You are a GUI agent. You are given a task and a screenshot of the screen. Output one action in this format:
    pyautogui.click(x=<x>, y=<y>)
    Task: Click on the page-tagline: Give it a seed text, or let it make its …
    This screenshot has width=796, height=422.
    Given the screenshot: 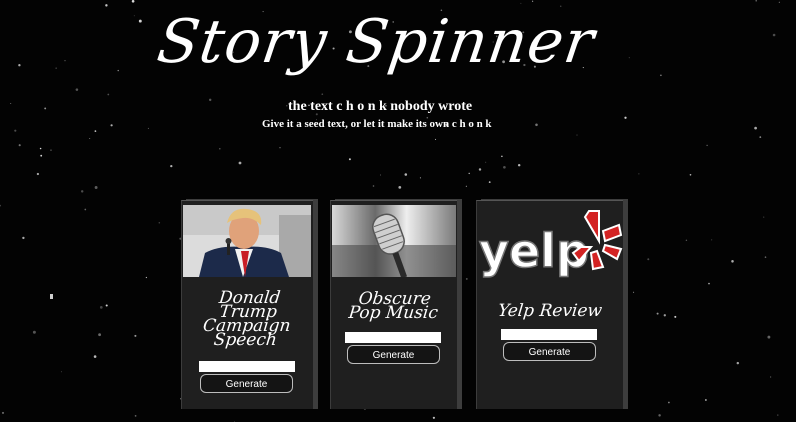 What is the action you would take?
    pyautogui.click(x=377, y=124)
    